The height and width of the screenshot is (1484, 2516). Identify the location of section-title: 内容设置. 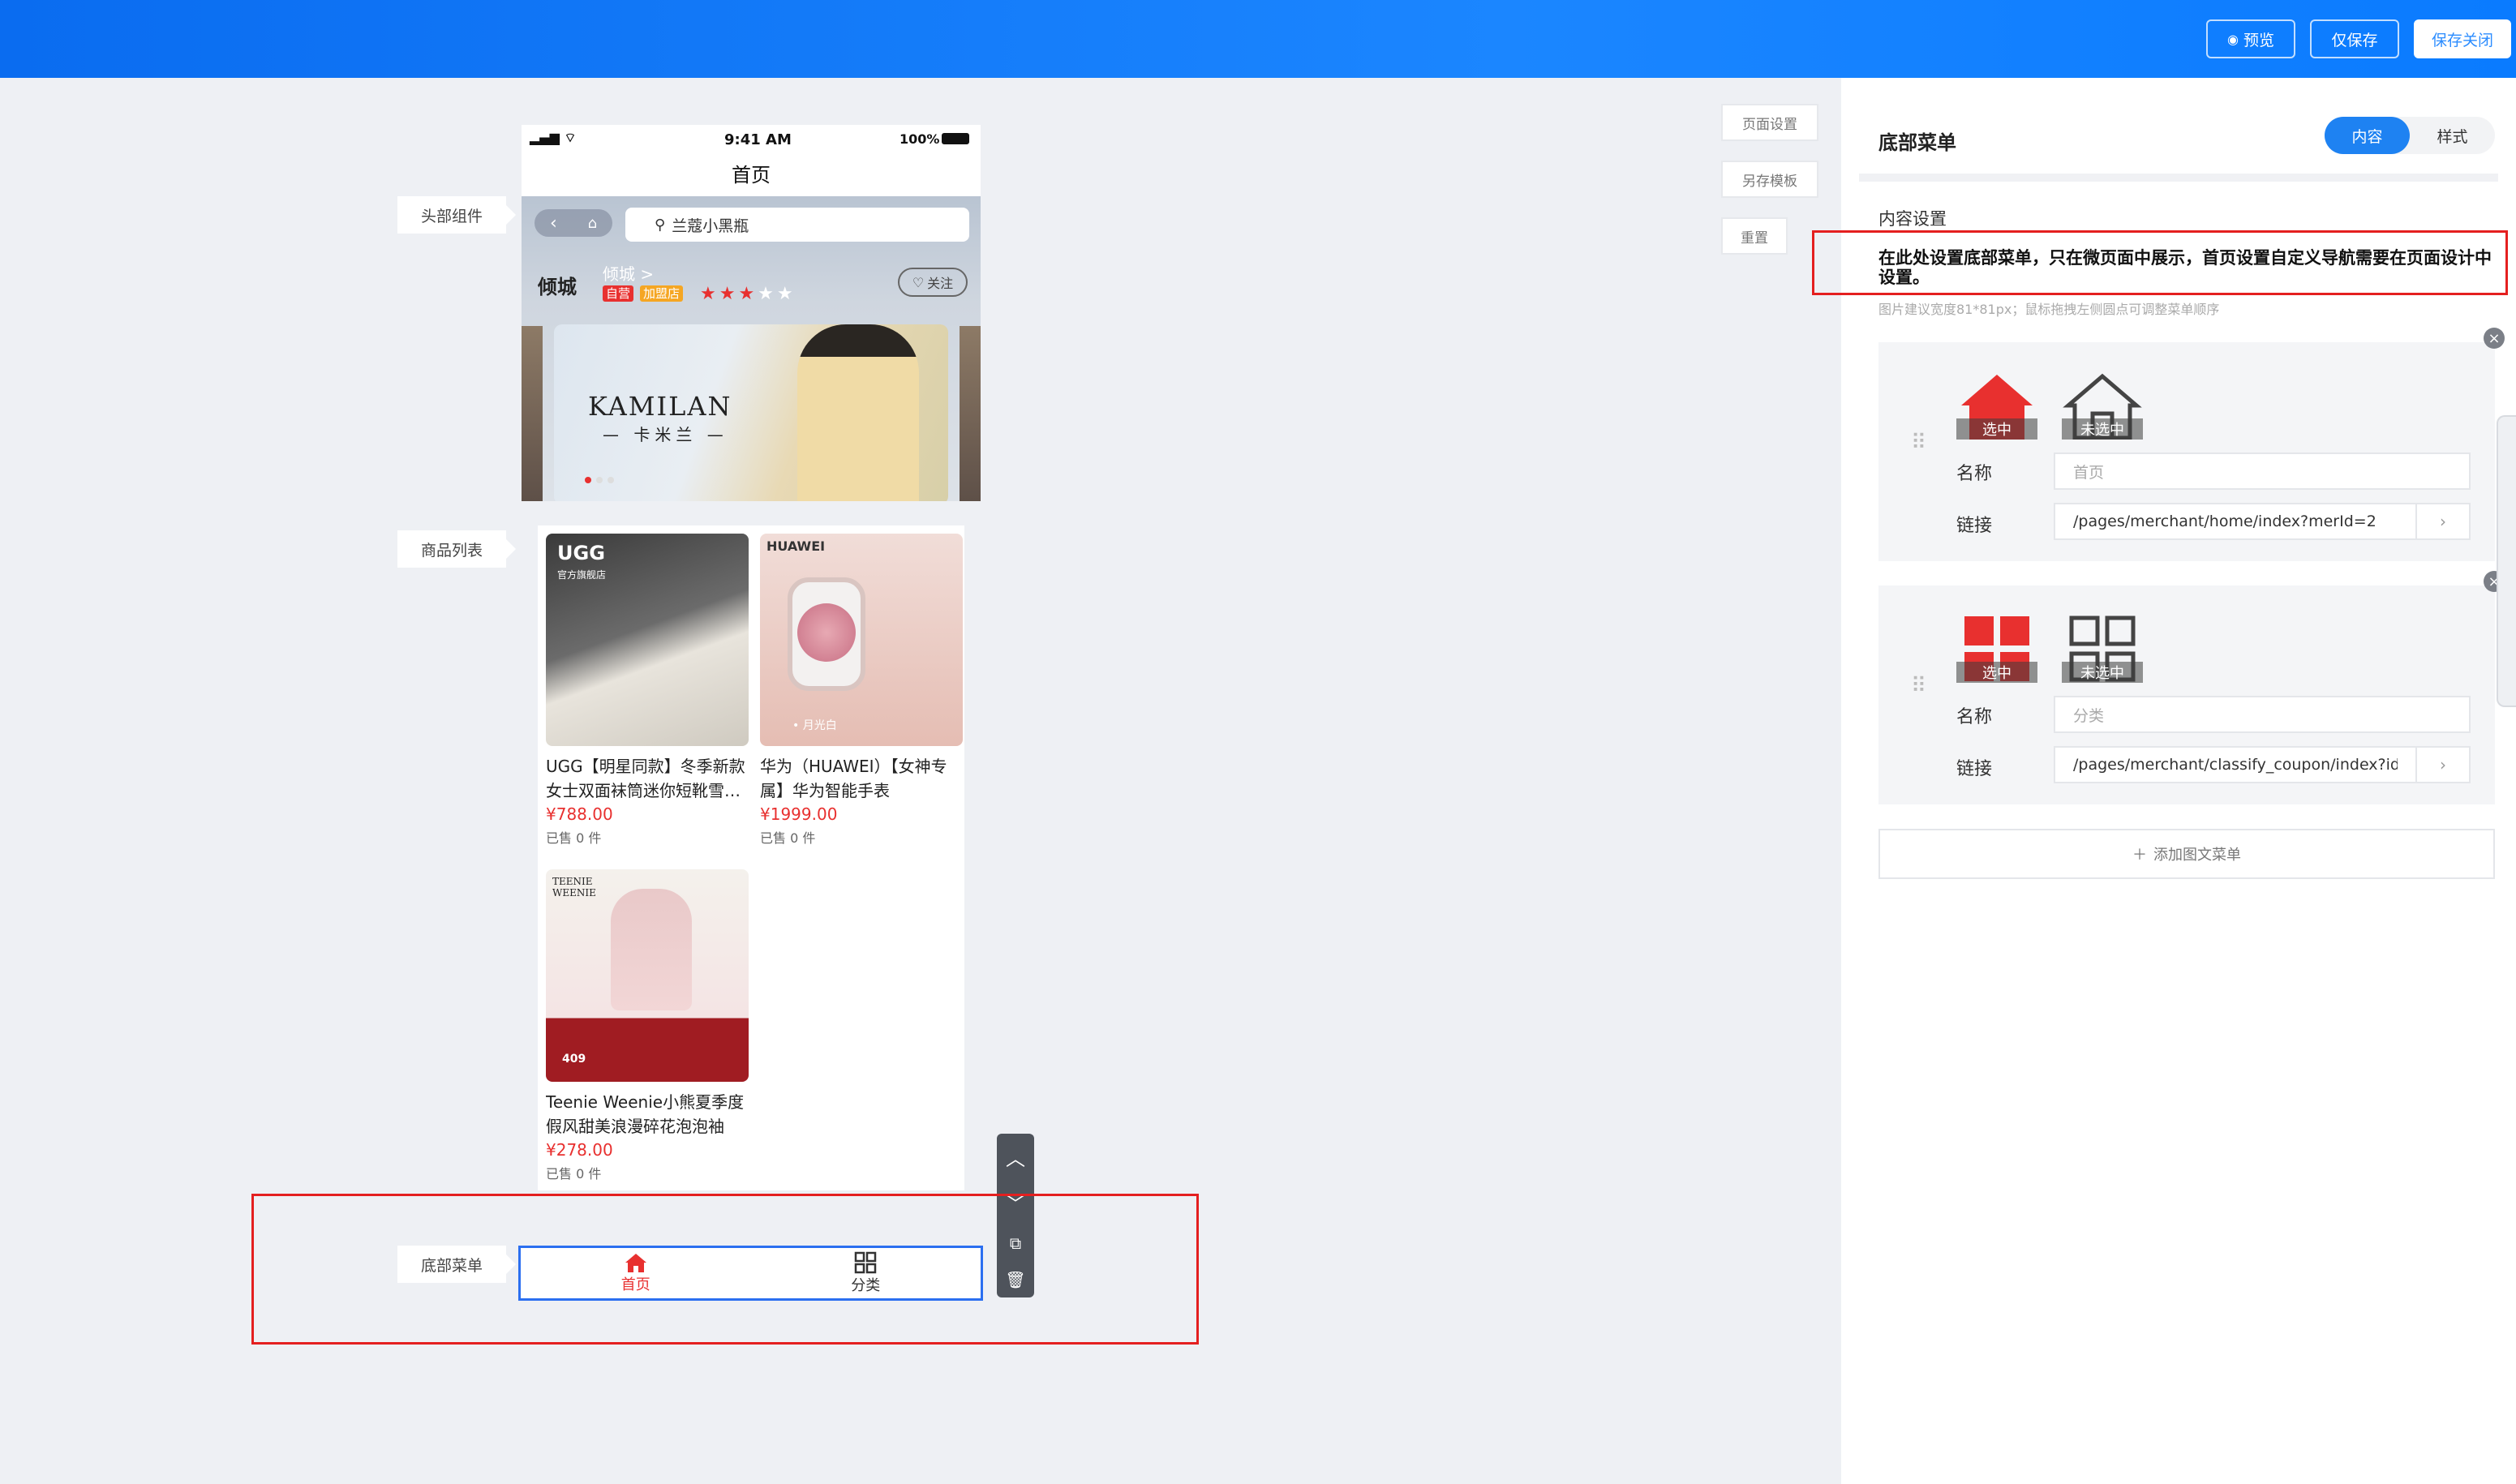
(1912, 219).